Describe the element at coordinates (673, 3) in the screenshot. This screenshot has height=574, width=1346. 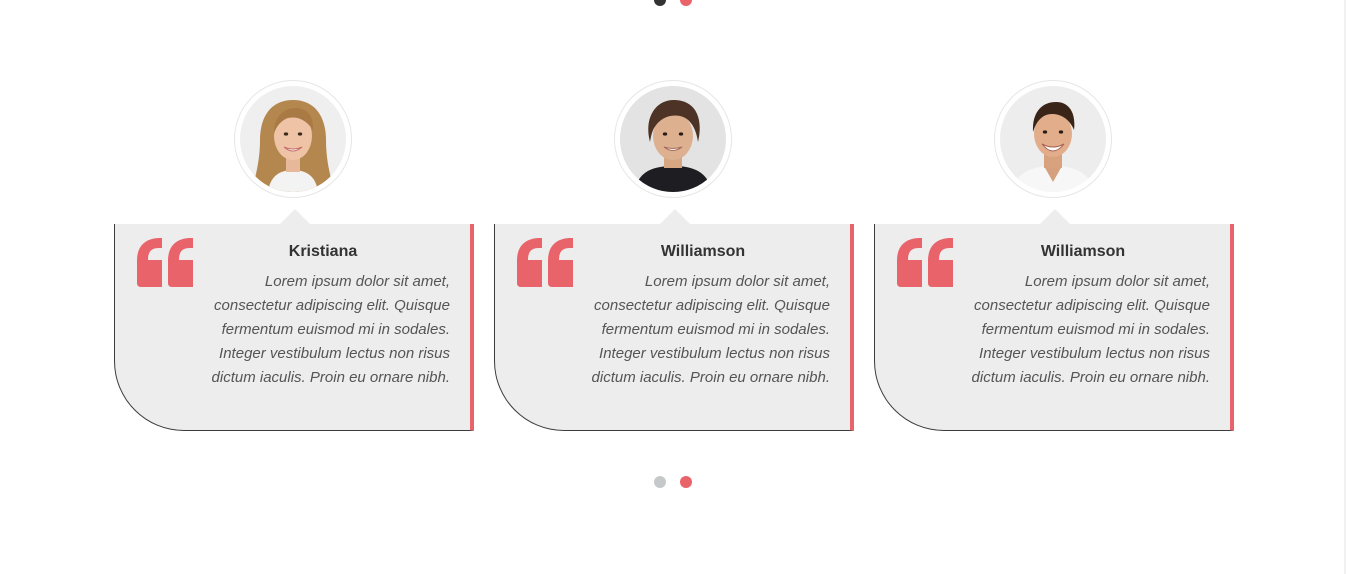
I see `carousel-pagination-top` at that location.